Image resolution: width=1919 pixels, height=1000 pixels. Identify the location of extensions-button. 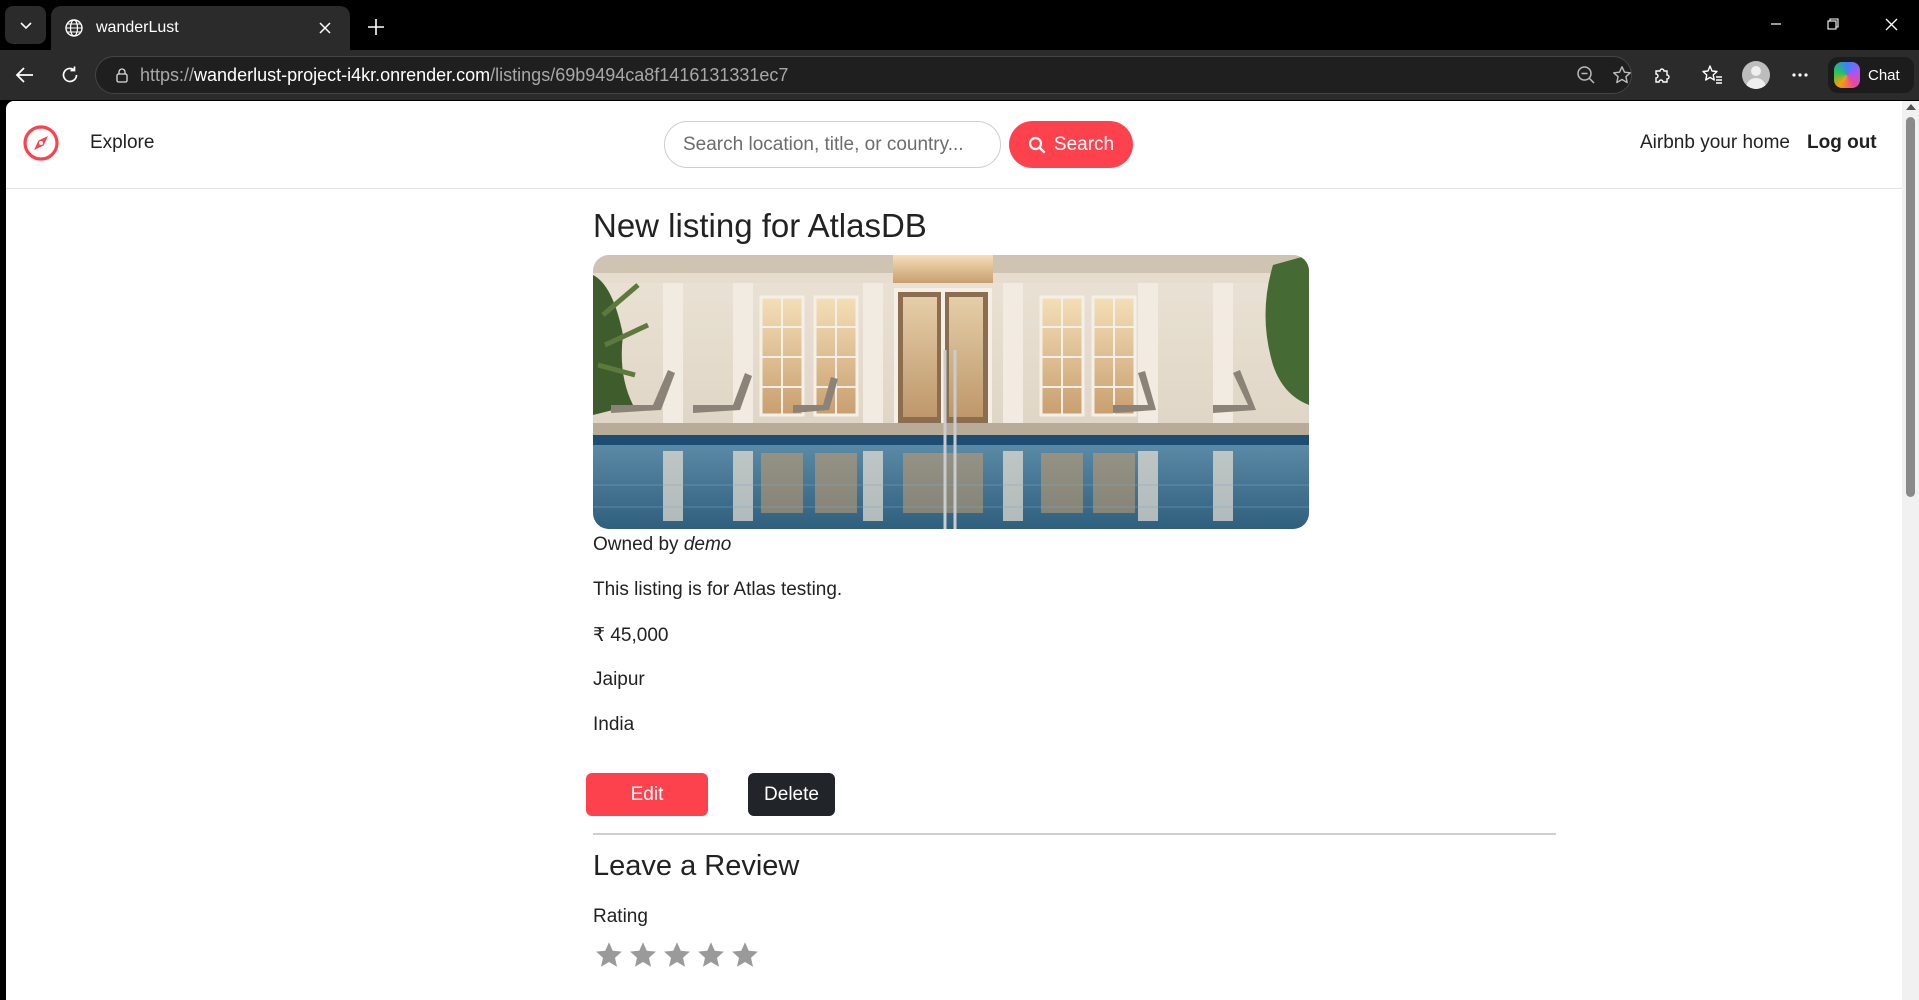
(1662, 75).